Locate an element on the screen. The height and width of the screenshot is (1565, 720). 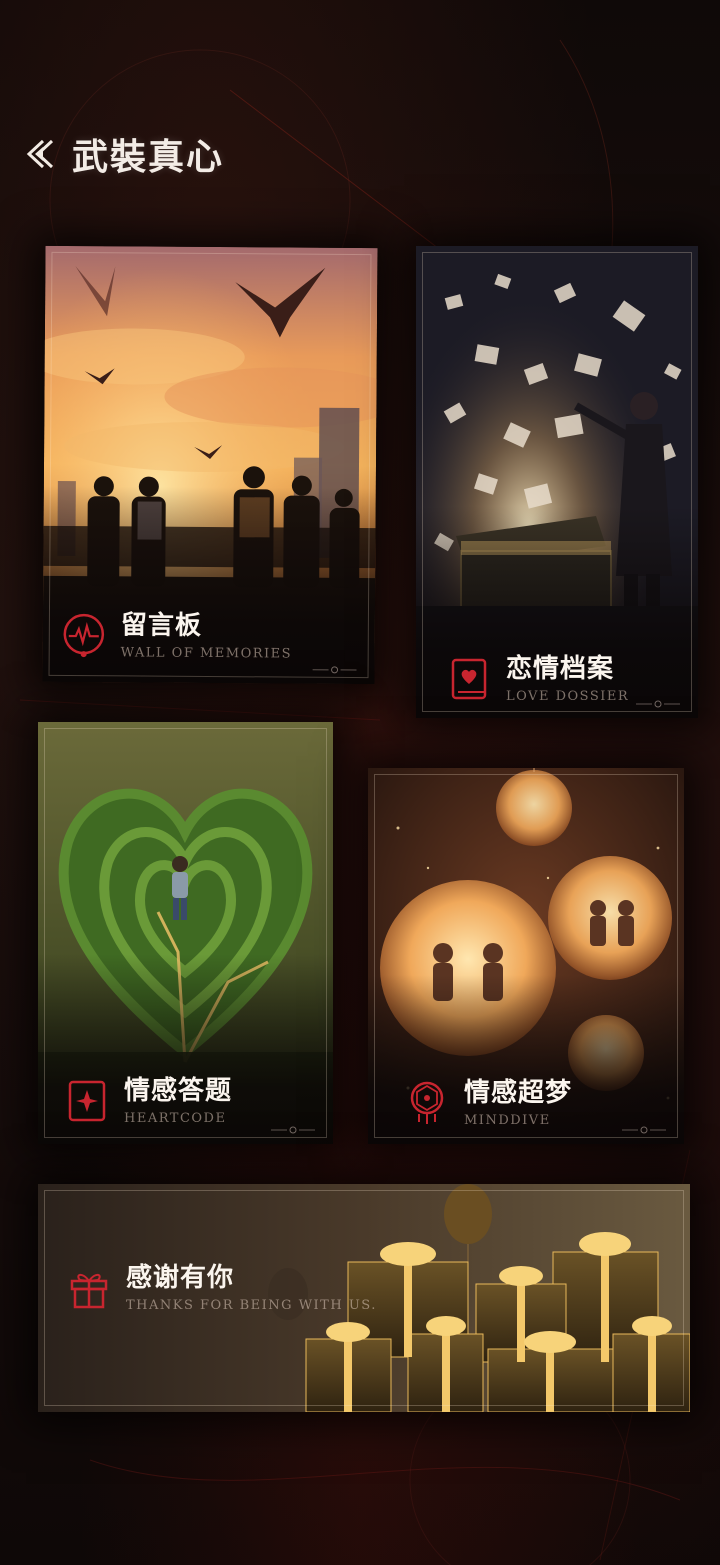
double-chevron-left-icon is located at coordinates (40, 154).